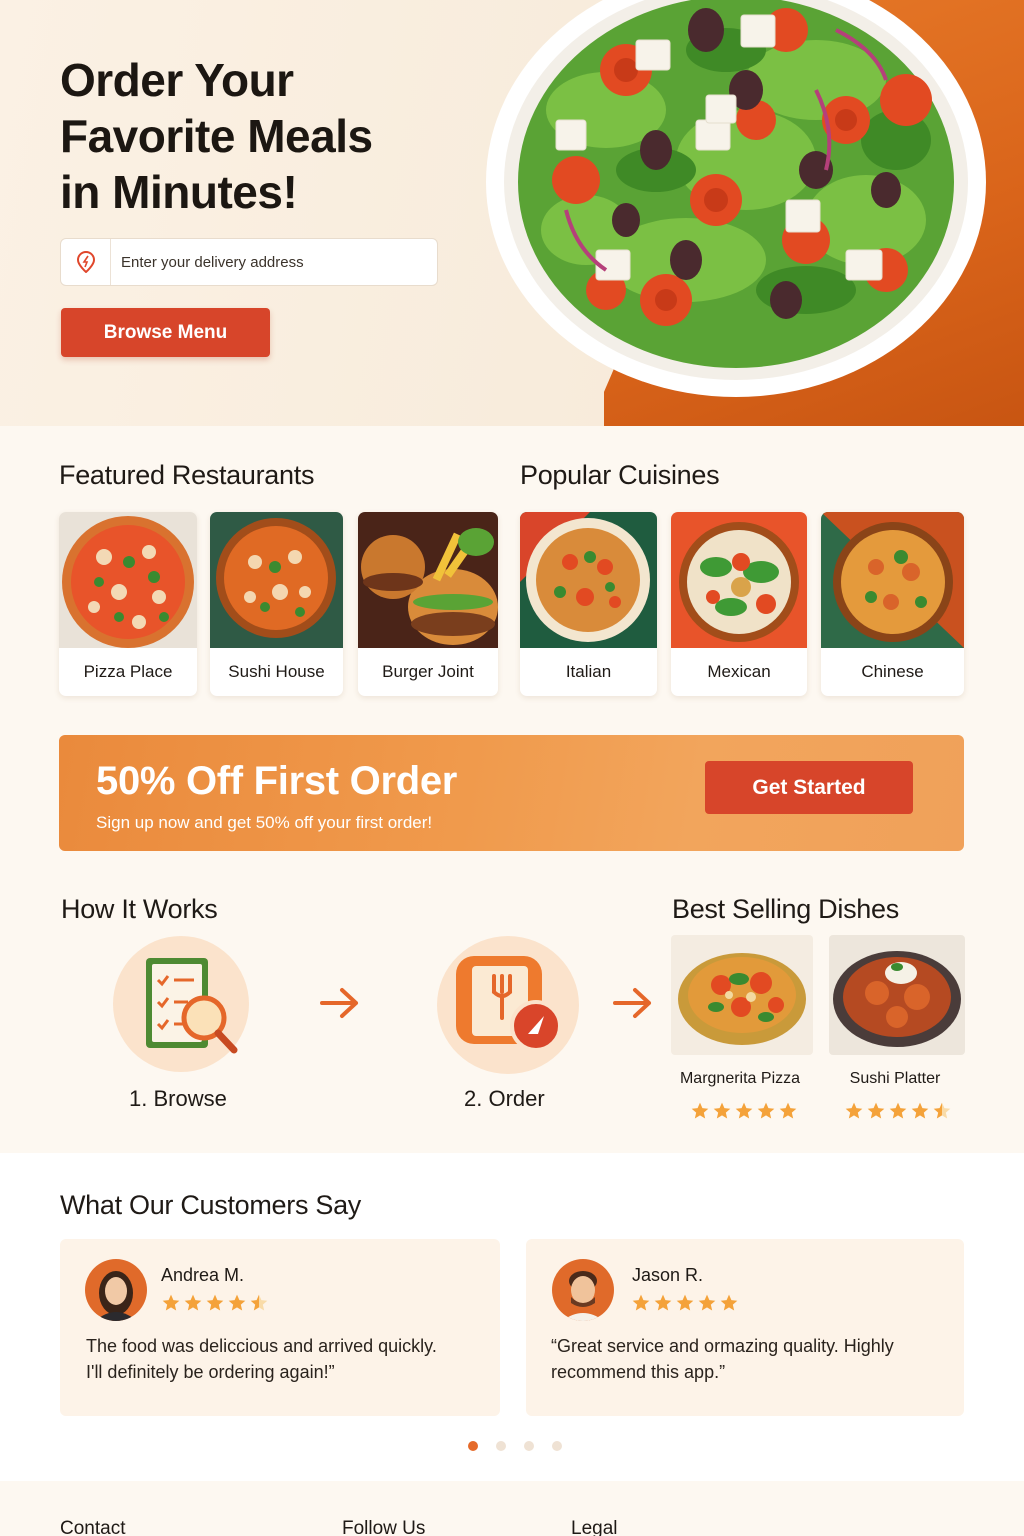  I want to click on testimonial-line: I'll definitely be ordering again!”, so click(210, 1372).